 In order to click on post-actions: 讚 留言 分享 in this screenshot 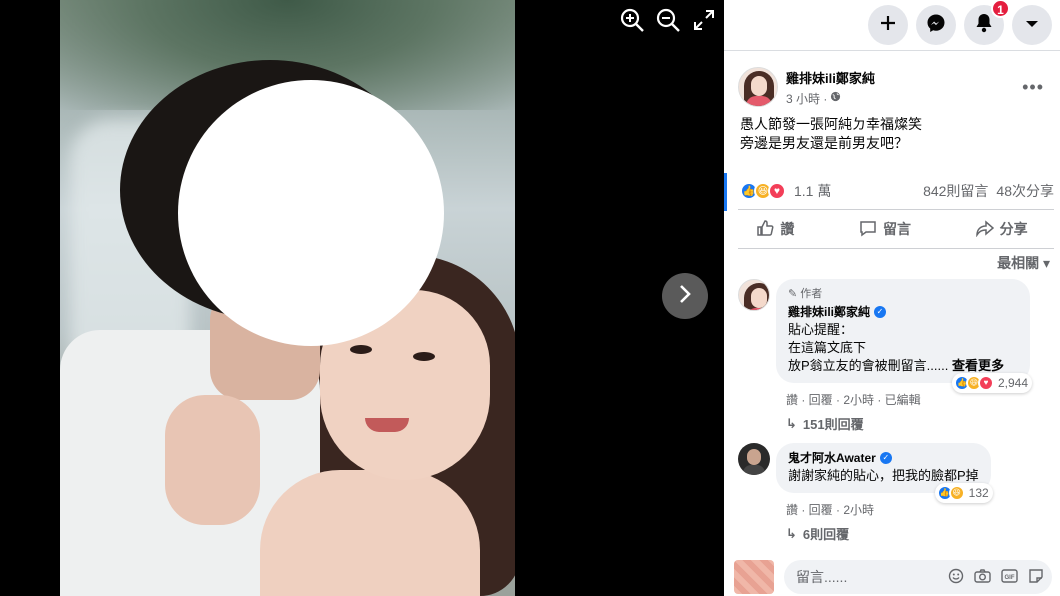, I will do `click(892, 229)`.